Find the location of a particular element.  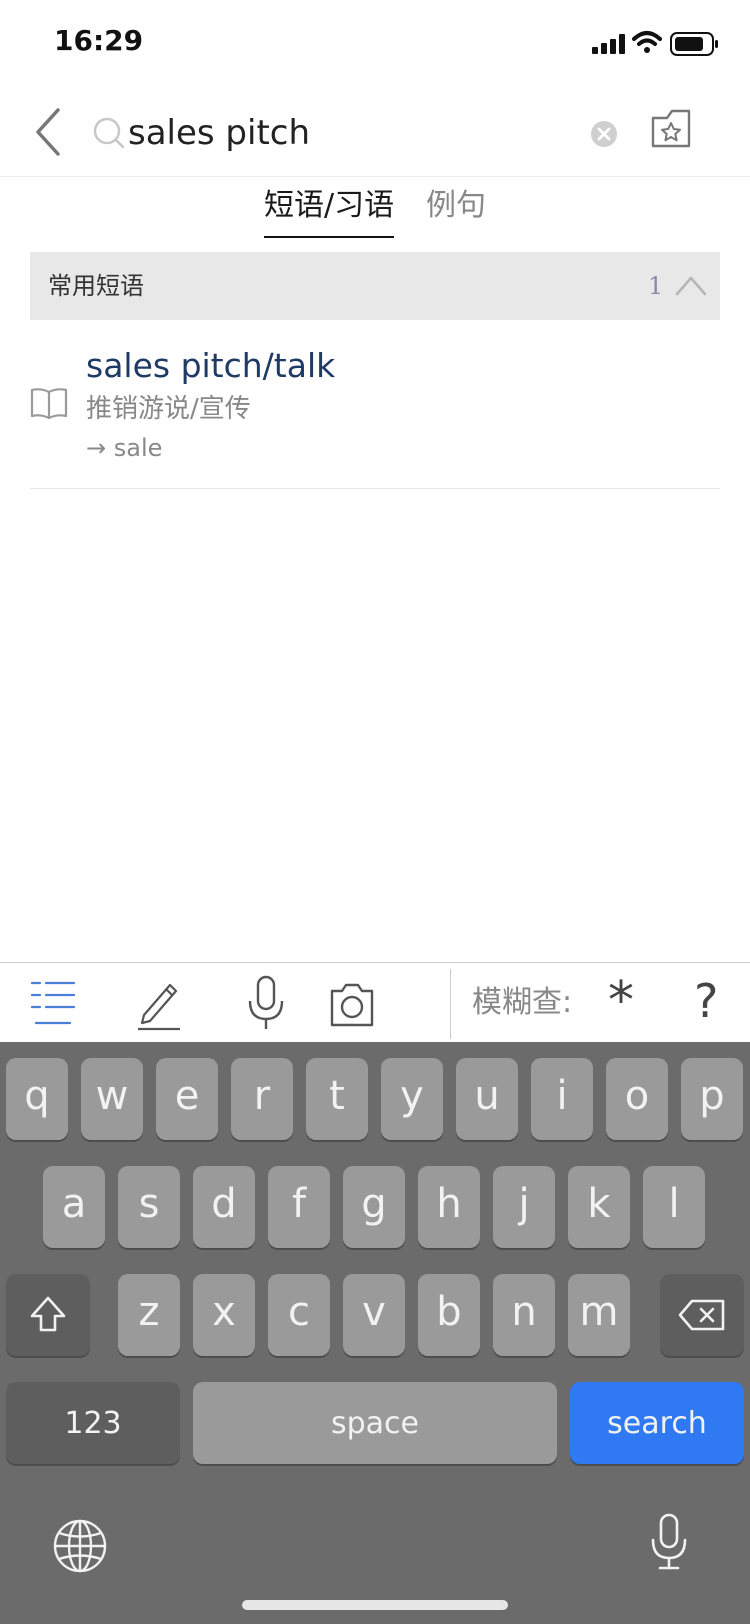

list-item: sales pitch/talk 推销游说/宣传 → sale is located at coordinates (375, 409).